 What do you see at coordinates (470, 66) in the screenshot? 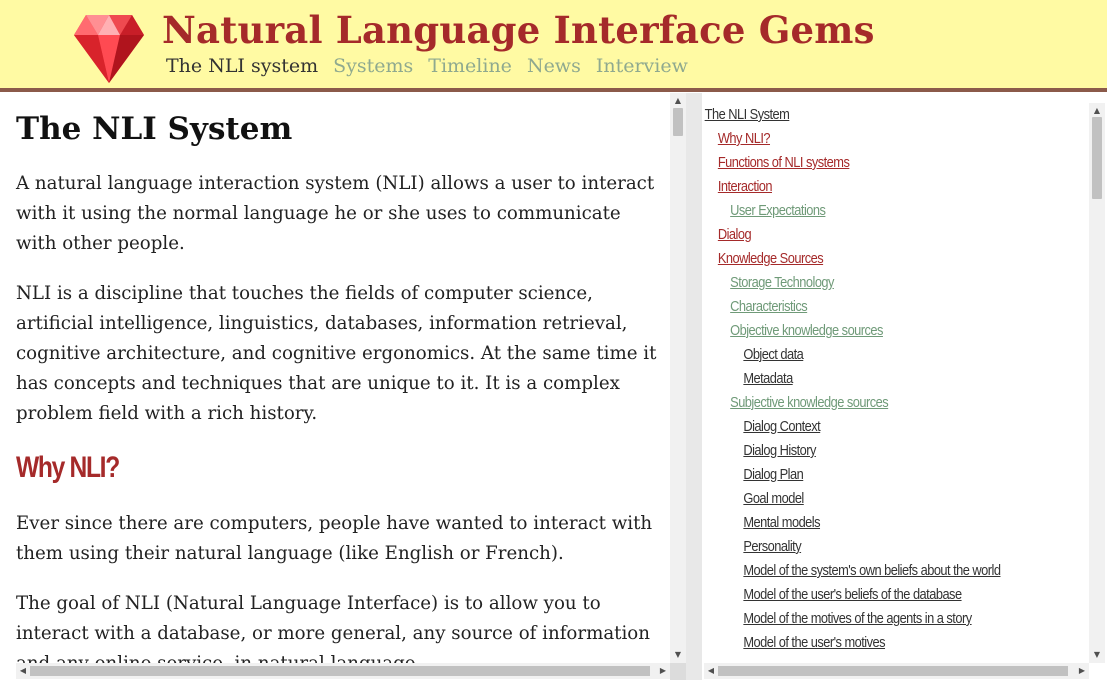
I see `nav-timeline: Timeline` at bounding box center [470, 66].